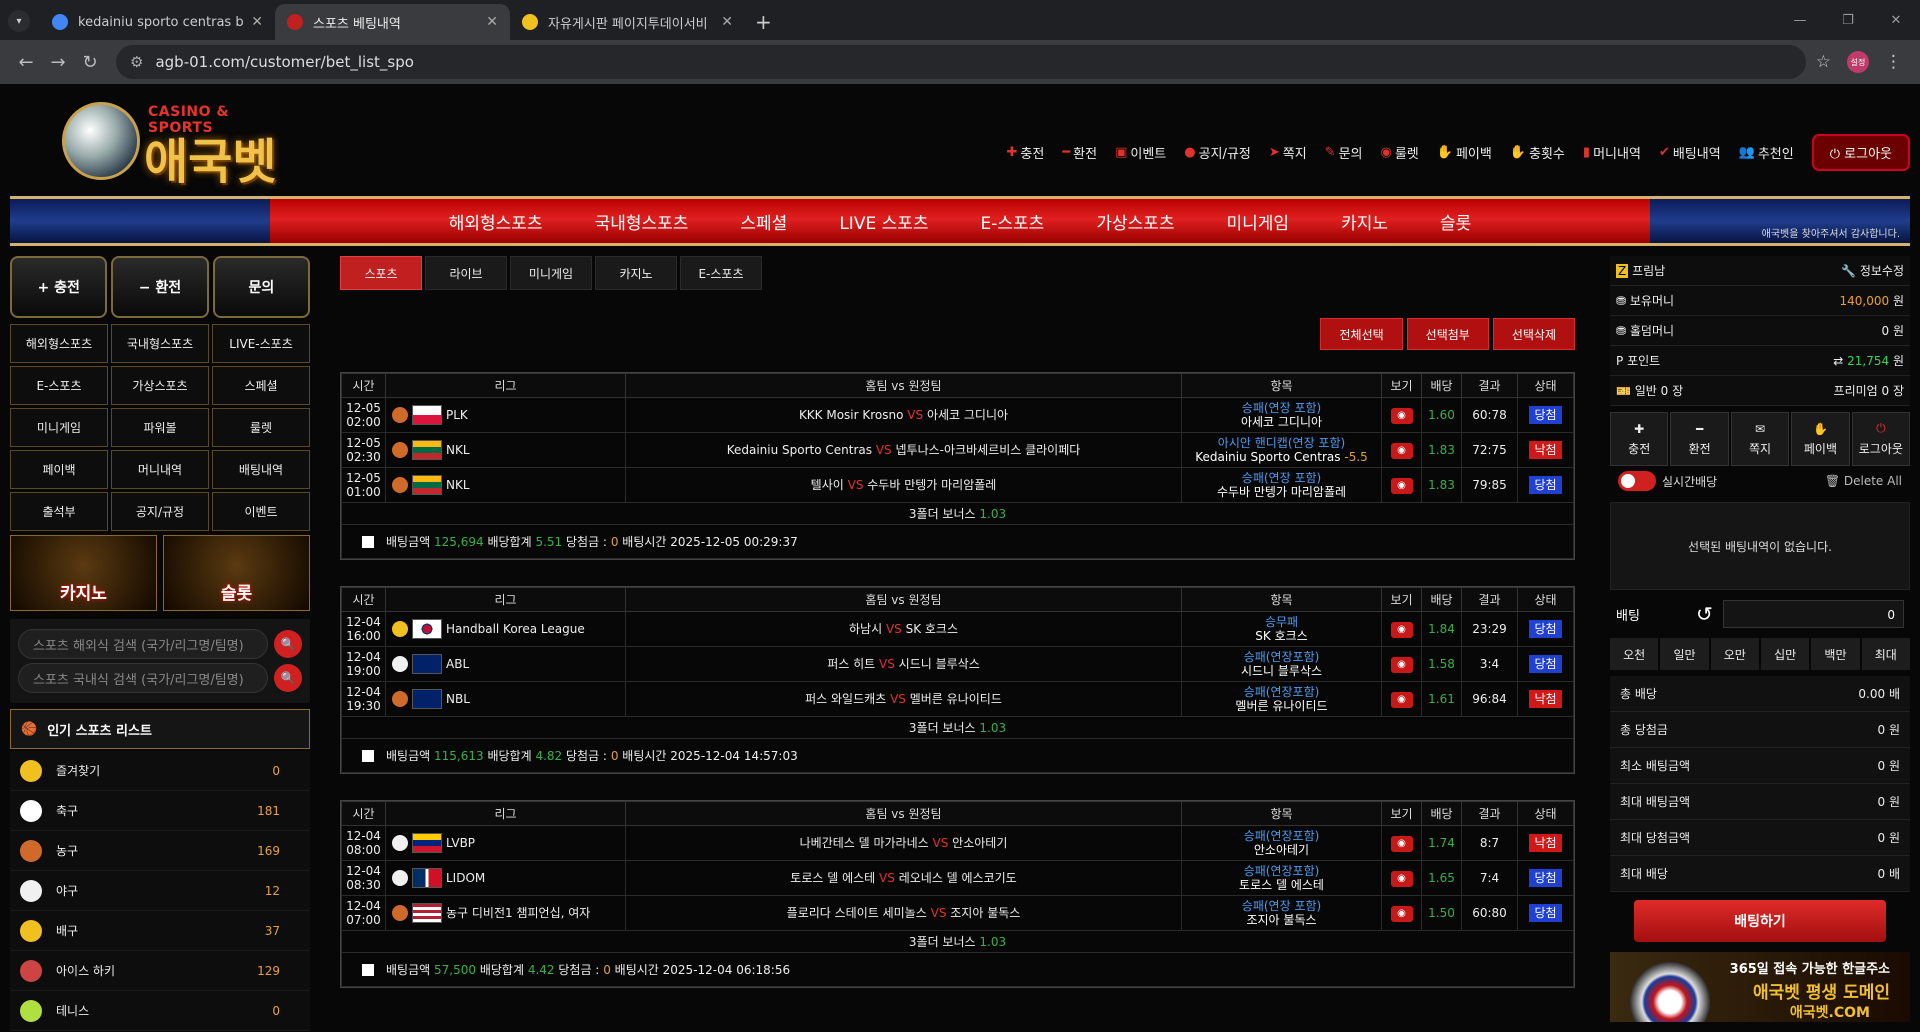 Image resolution: width=1920 pixels, height=1032 pixels. Describe the element at coordinates (59, 469) in the screenshot. I see `sidebar-menu-item: 페이백` at that location.